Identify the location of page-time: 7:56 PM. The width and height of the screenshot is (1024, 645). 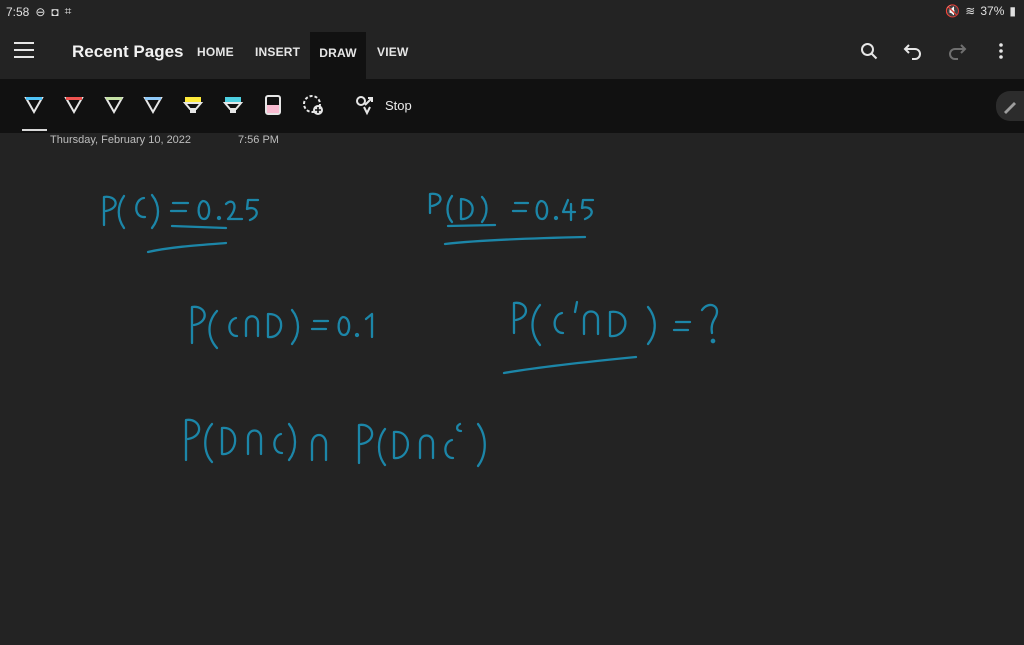
(258, 140).